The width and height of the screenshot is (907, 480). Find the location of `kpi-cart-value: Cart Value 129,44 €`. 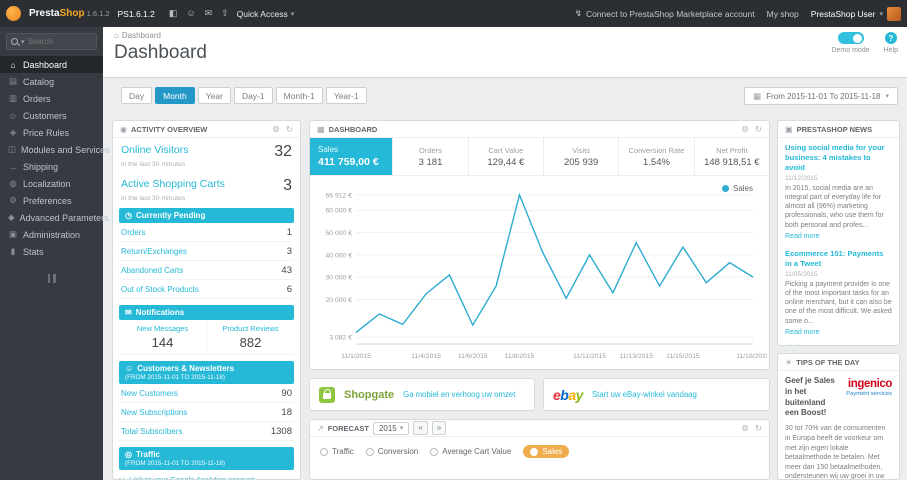

kpi-cart-value: Cart Value 129,44 € is located at coordinates (505, 156).